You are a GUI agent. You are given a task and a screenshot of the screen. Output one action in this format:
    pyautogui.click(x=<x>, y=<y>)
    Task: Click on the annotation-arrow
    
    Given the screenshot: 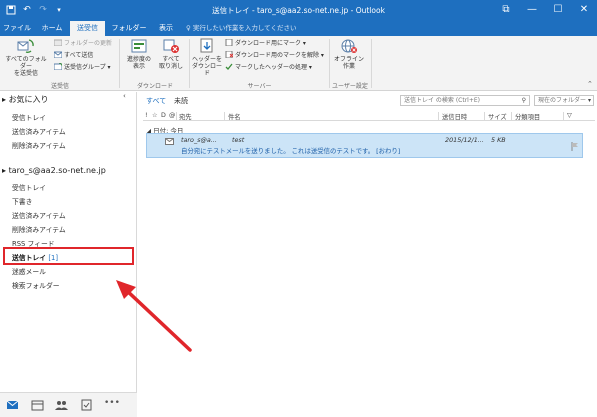 What is the action you would take?
    pyautogui.click(x=154, y=316)
    